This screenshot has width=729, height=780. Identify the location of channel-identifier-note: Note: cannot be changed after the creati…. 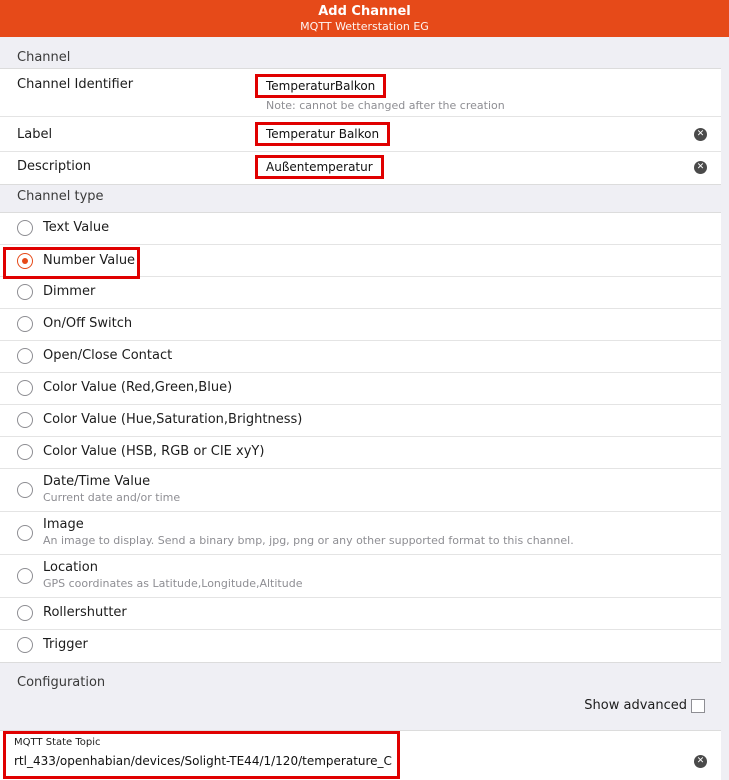
(385, 105).